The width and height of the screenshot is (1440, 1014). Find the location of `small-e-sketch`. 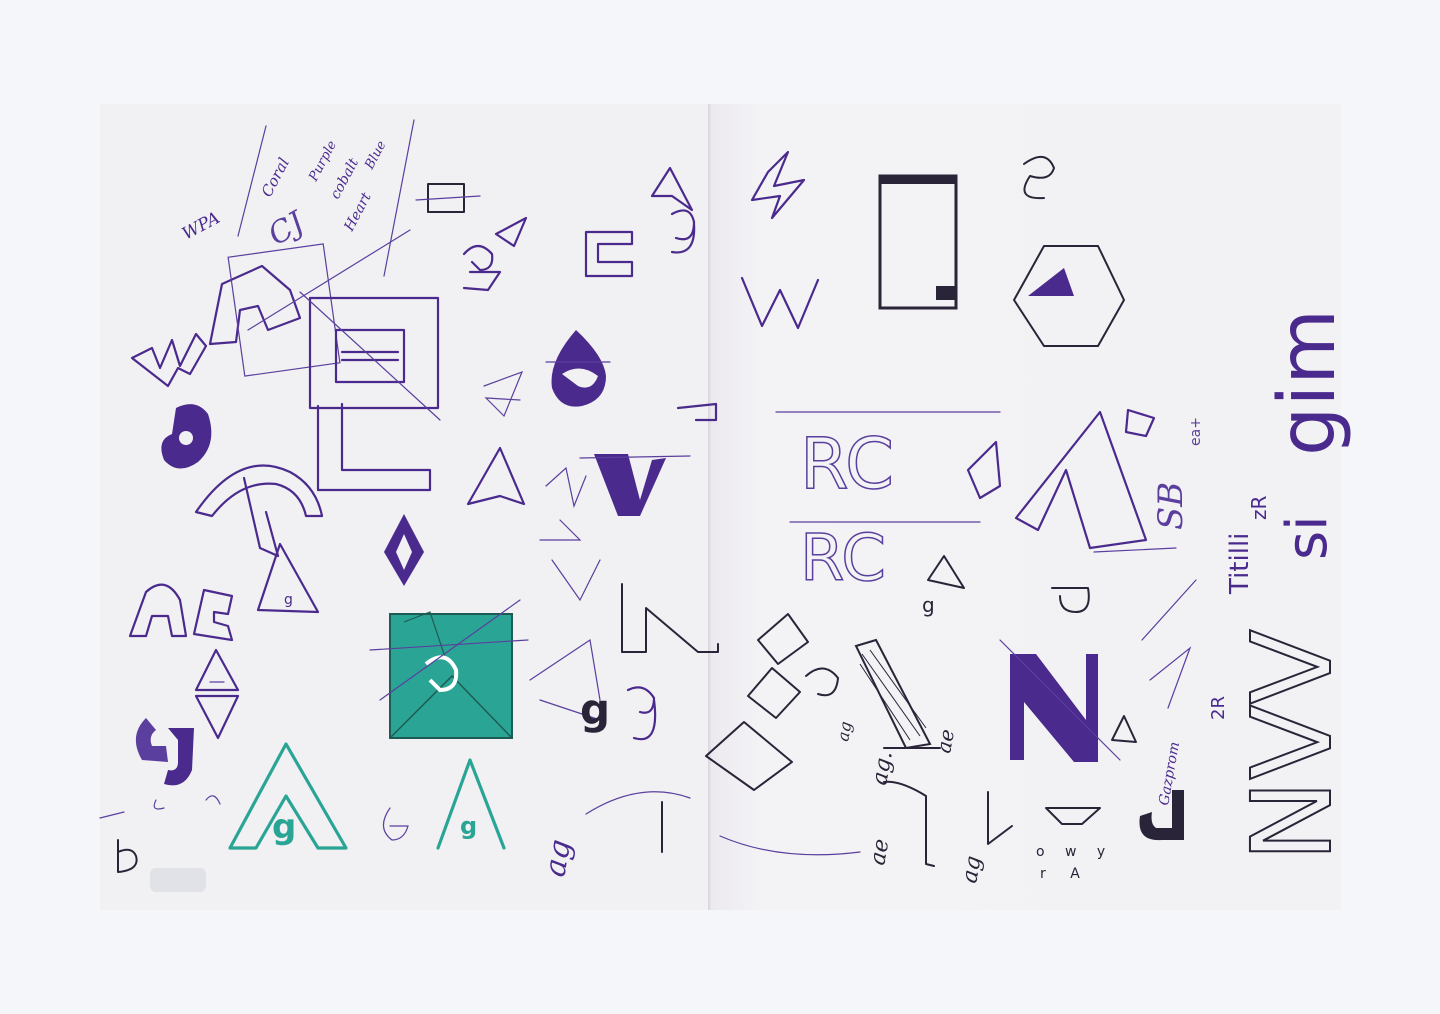

small-e-sketch is located at coordinates (395, 824).